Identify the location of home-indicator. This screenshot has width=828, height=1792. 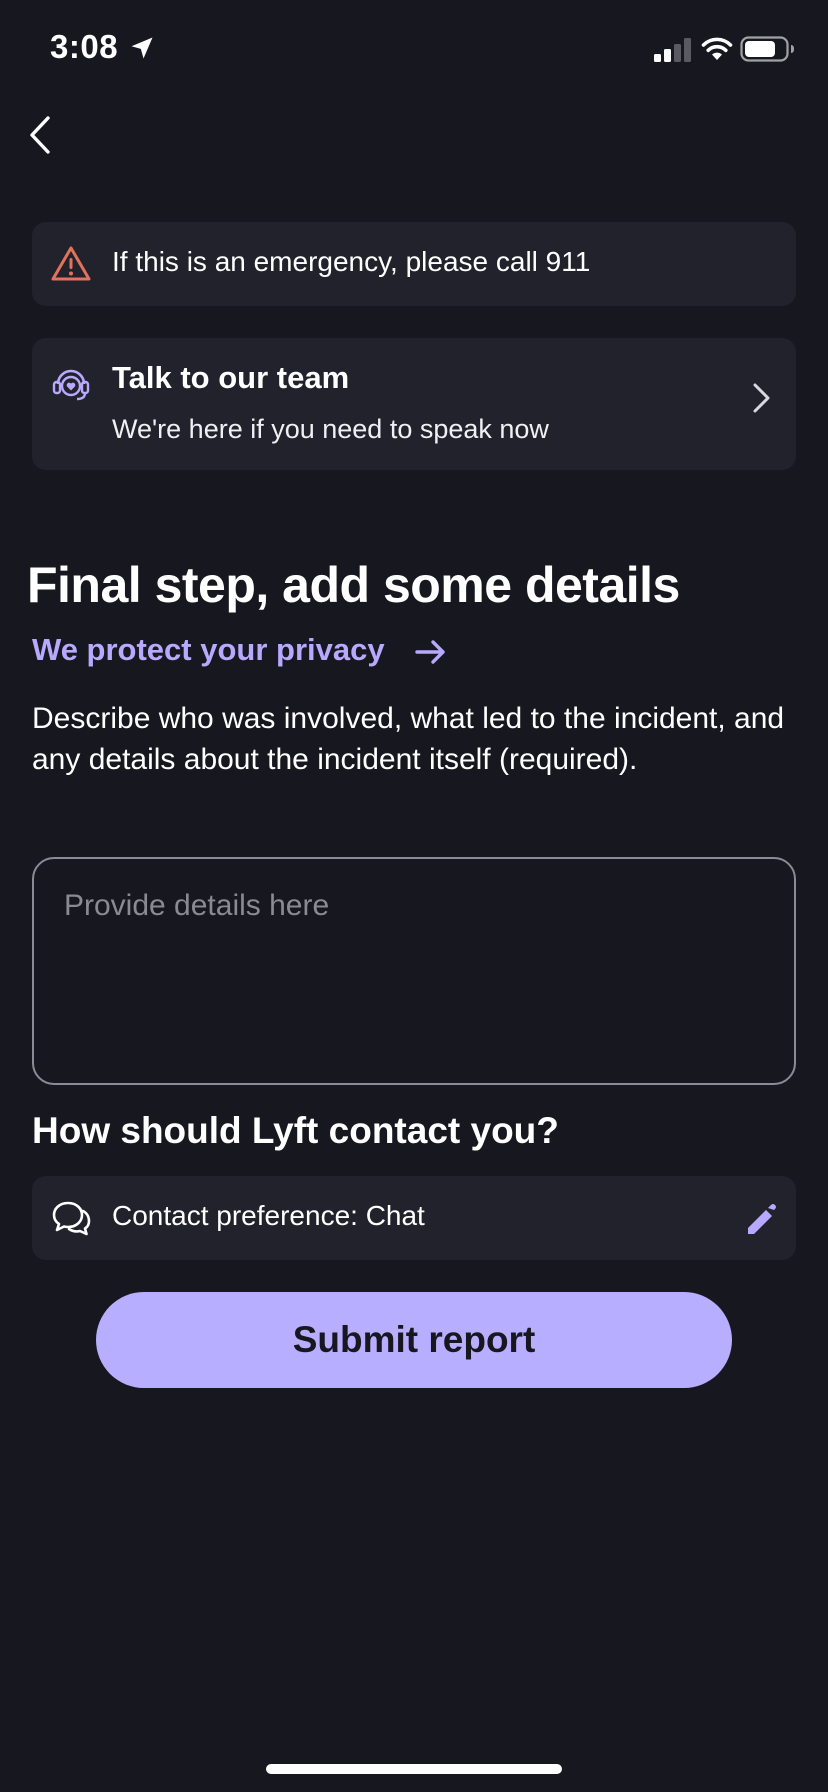
(414, 1769).